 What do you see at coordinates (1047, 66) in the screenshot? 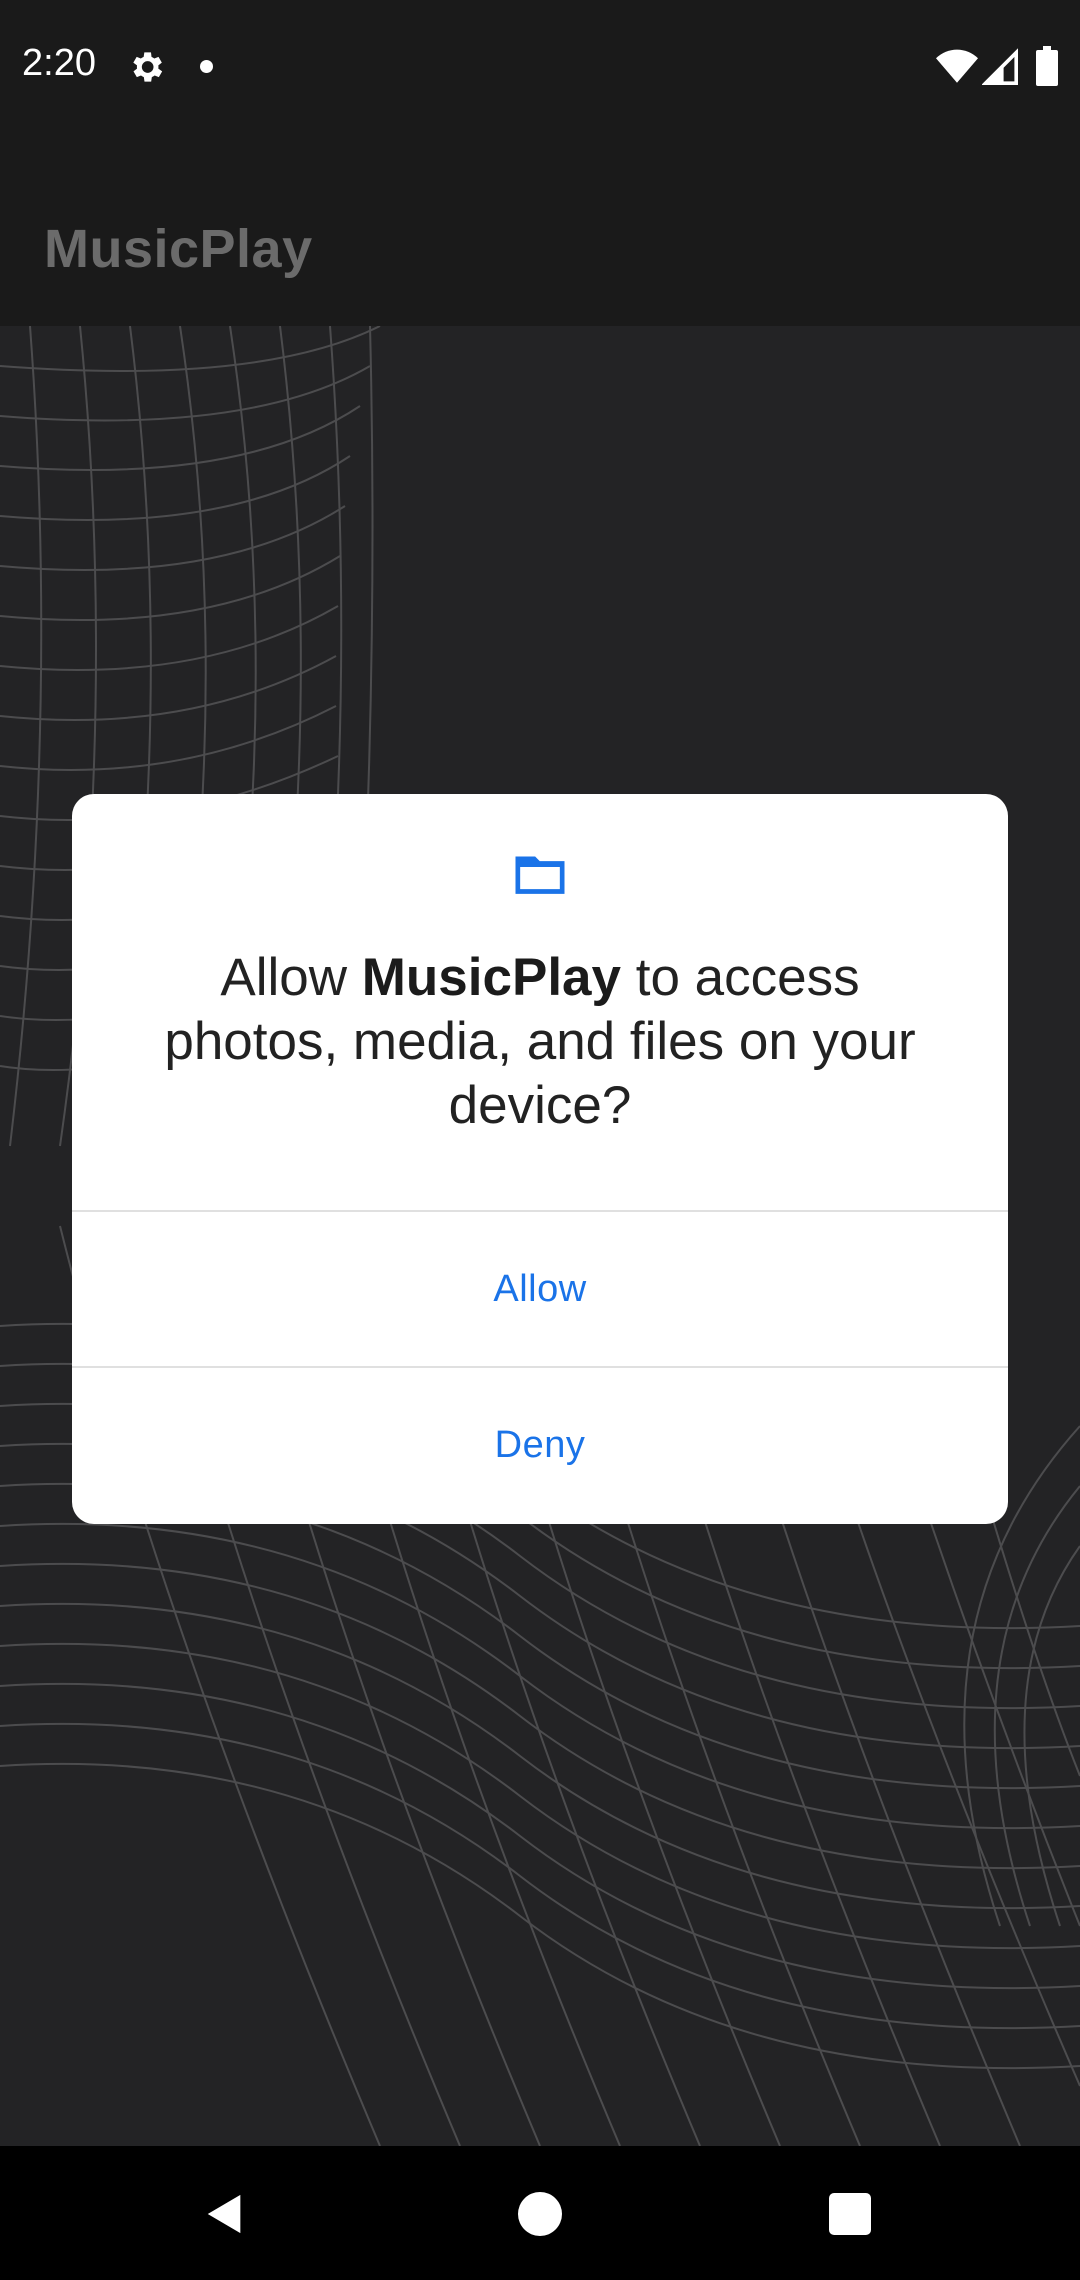
I see `battery-icon` at bounding box center [1047, 66].